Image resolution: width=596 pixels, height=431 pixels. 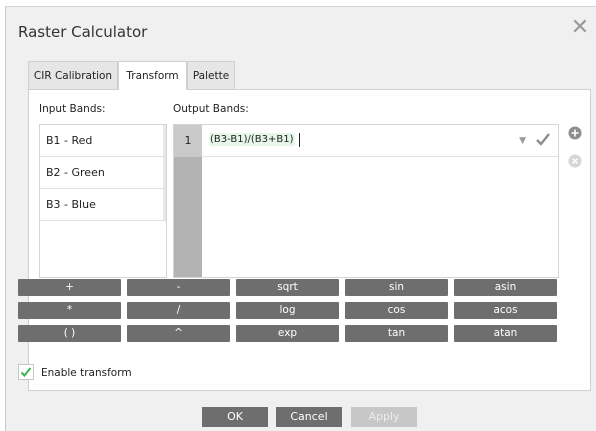 I want to click on operator-button: log, so click(x=287, y=310).